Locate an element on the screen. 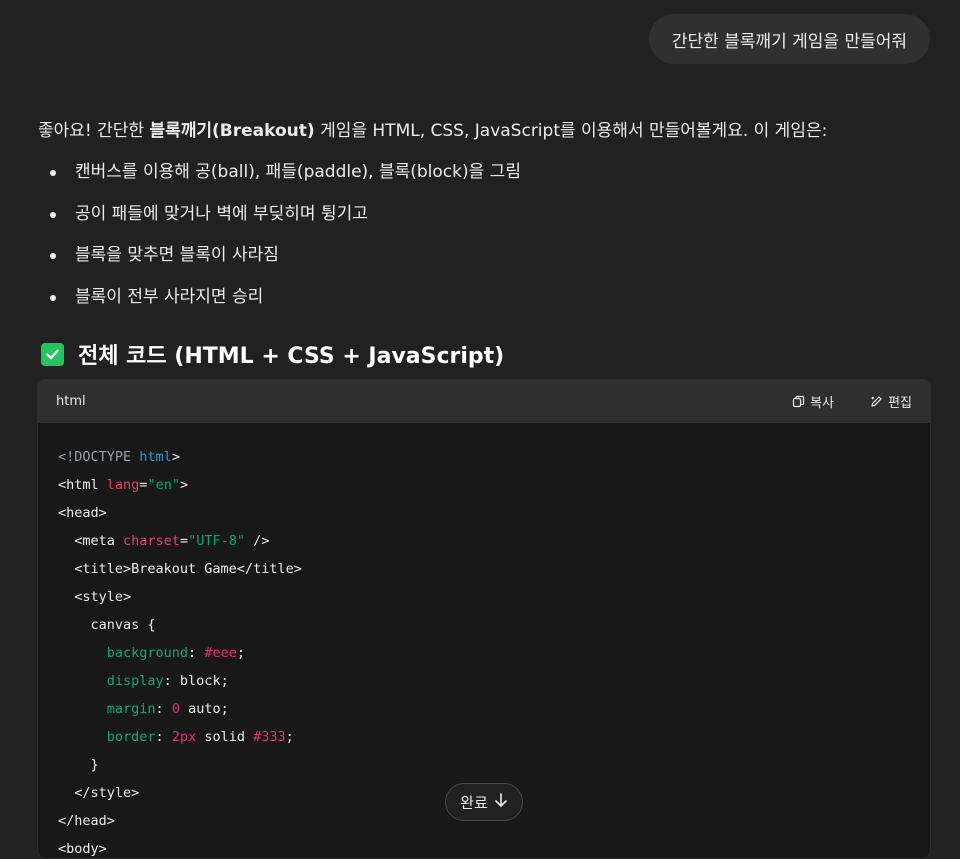 The width and height of the screenshot is (960, 859). intro-bold: 블록깨기(Breakout) is located at coordinates (232, 131).